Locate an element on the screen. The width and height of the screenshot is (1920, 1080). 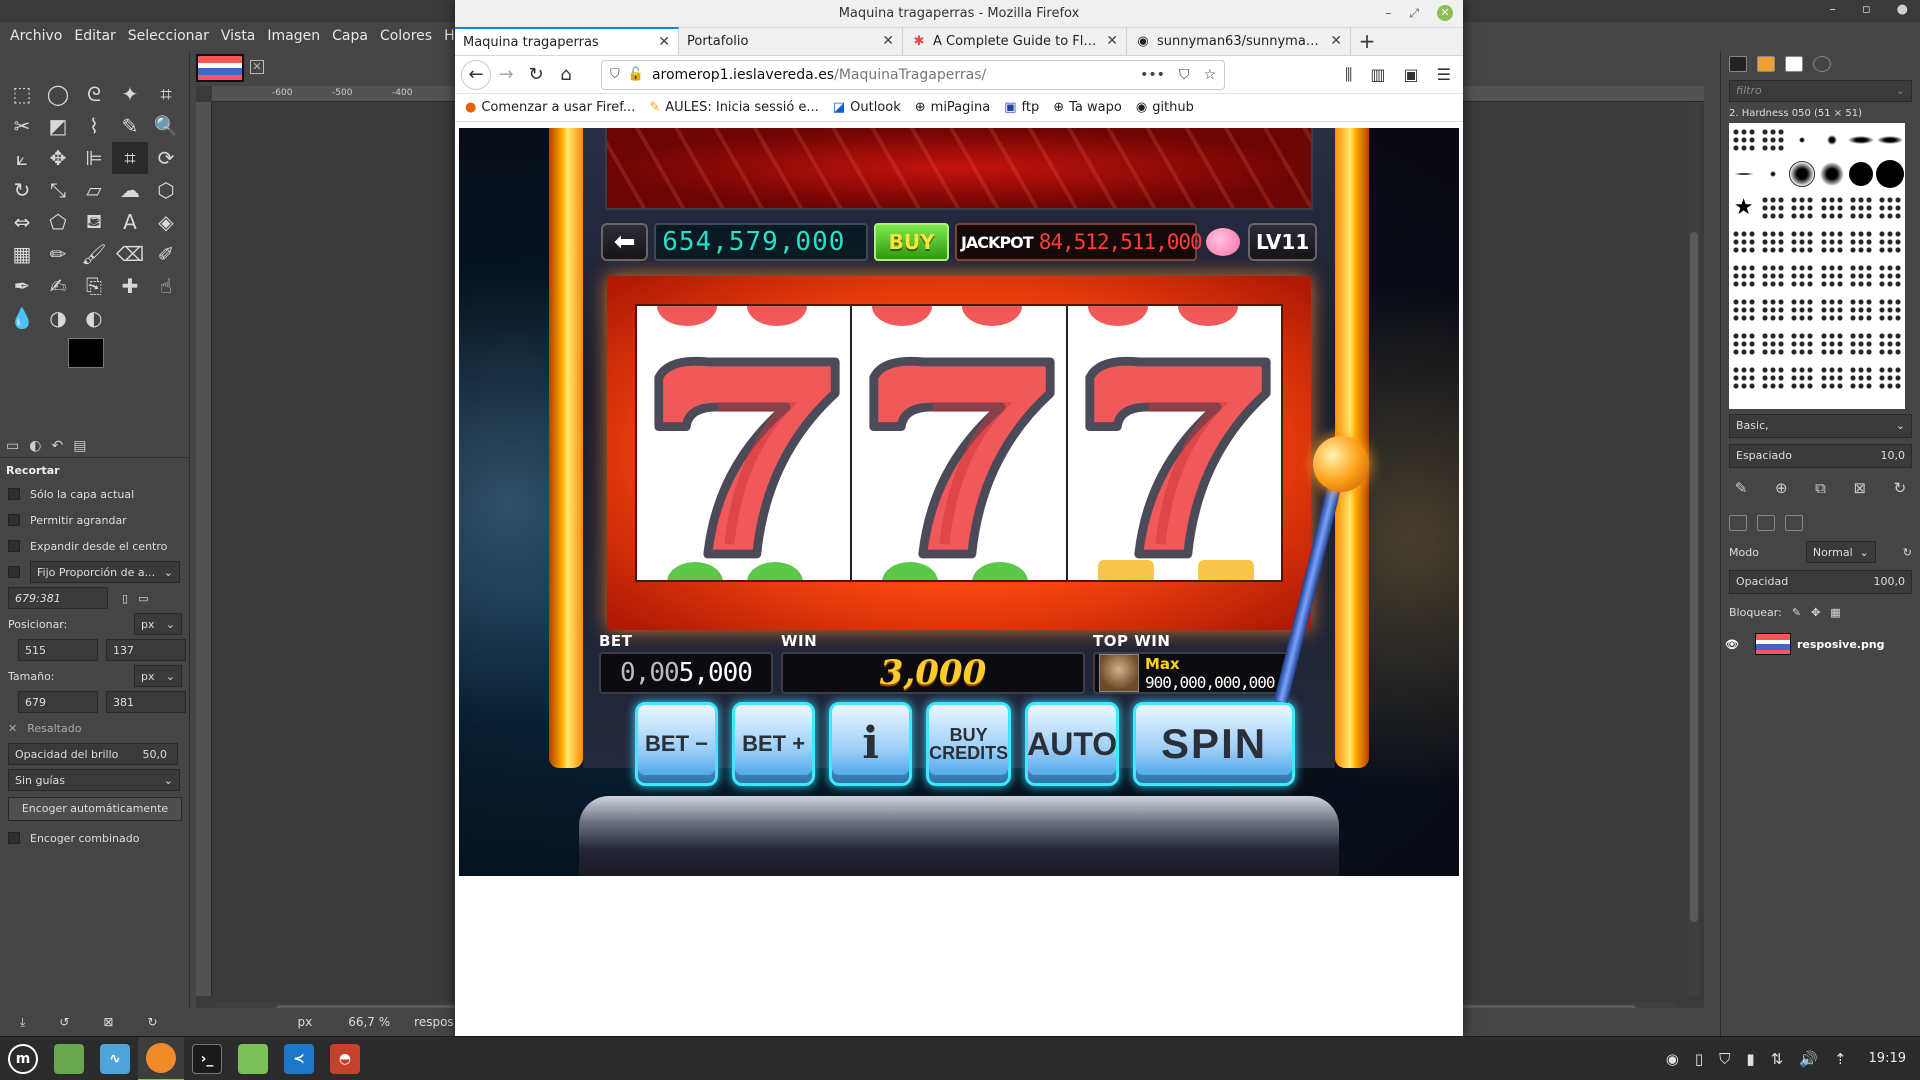
mode-combo: Normal ⌄ is located at coordinates (1840, 552).